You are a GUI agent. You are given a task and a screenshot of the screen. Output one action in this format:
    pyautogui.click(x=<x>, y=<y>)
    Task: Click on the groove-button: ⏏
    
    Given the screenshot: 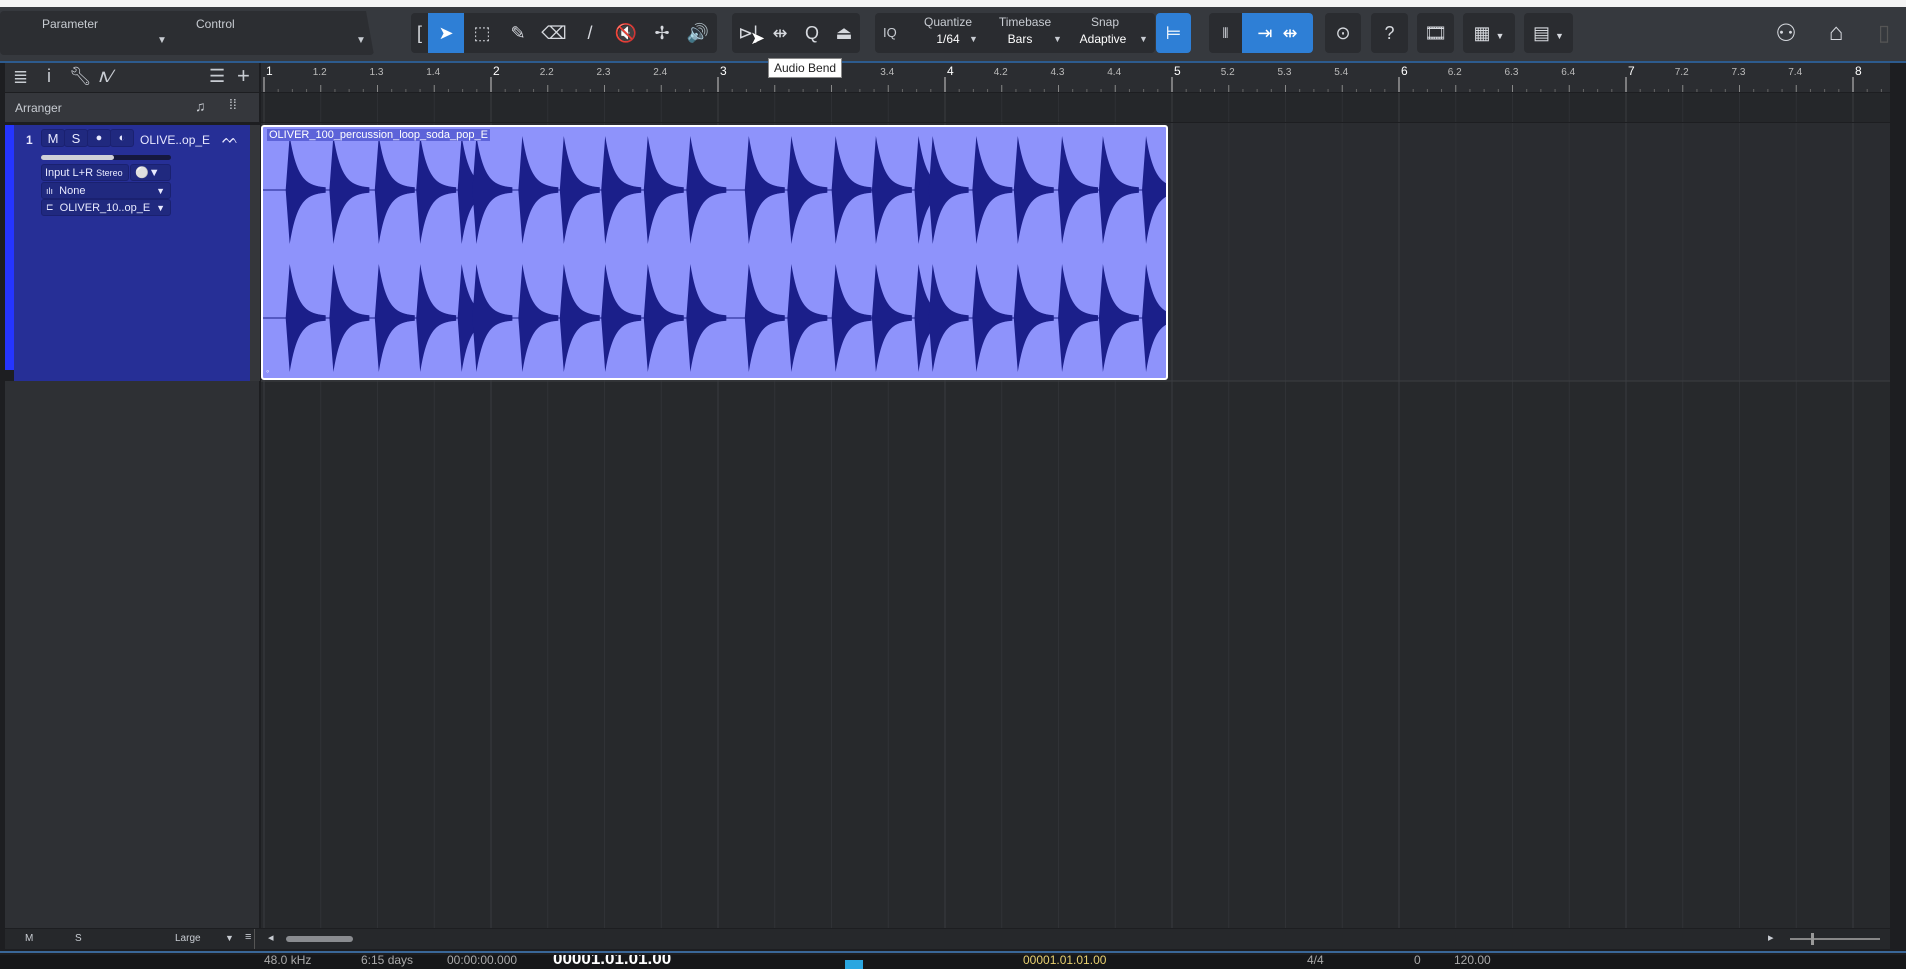 What is the action you would take?
    pyautogui.click(x=844, y=33)
    